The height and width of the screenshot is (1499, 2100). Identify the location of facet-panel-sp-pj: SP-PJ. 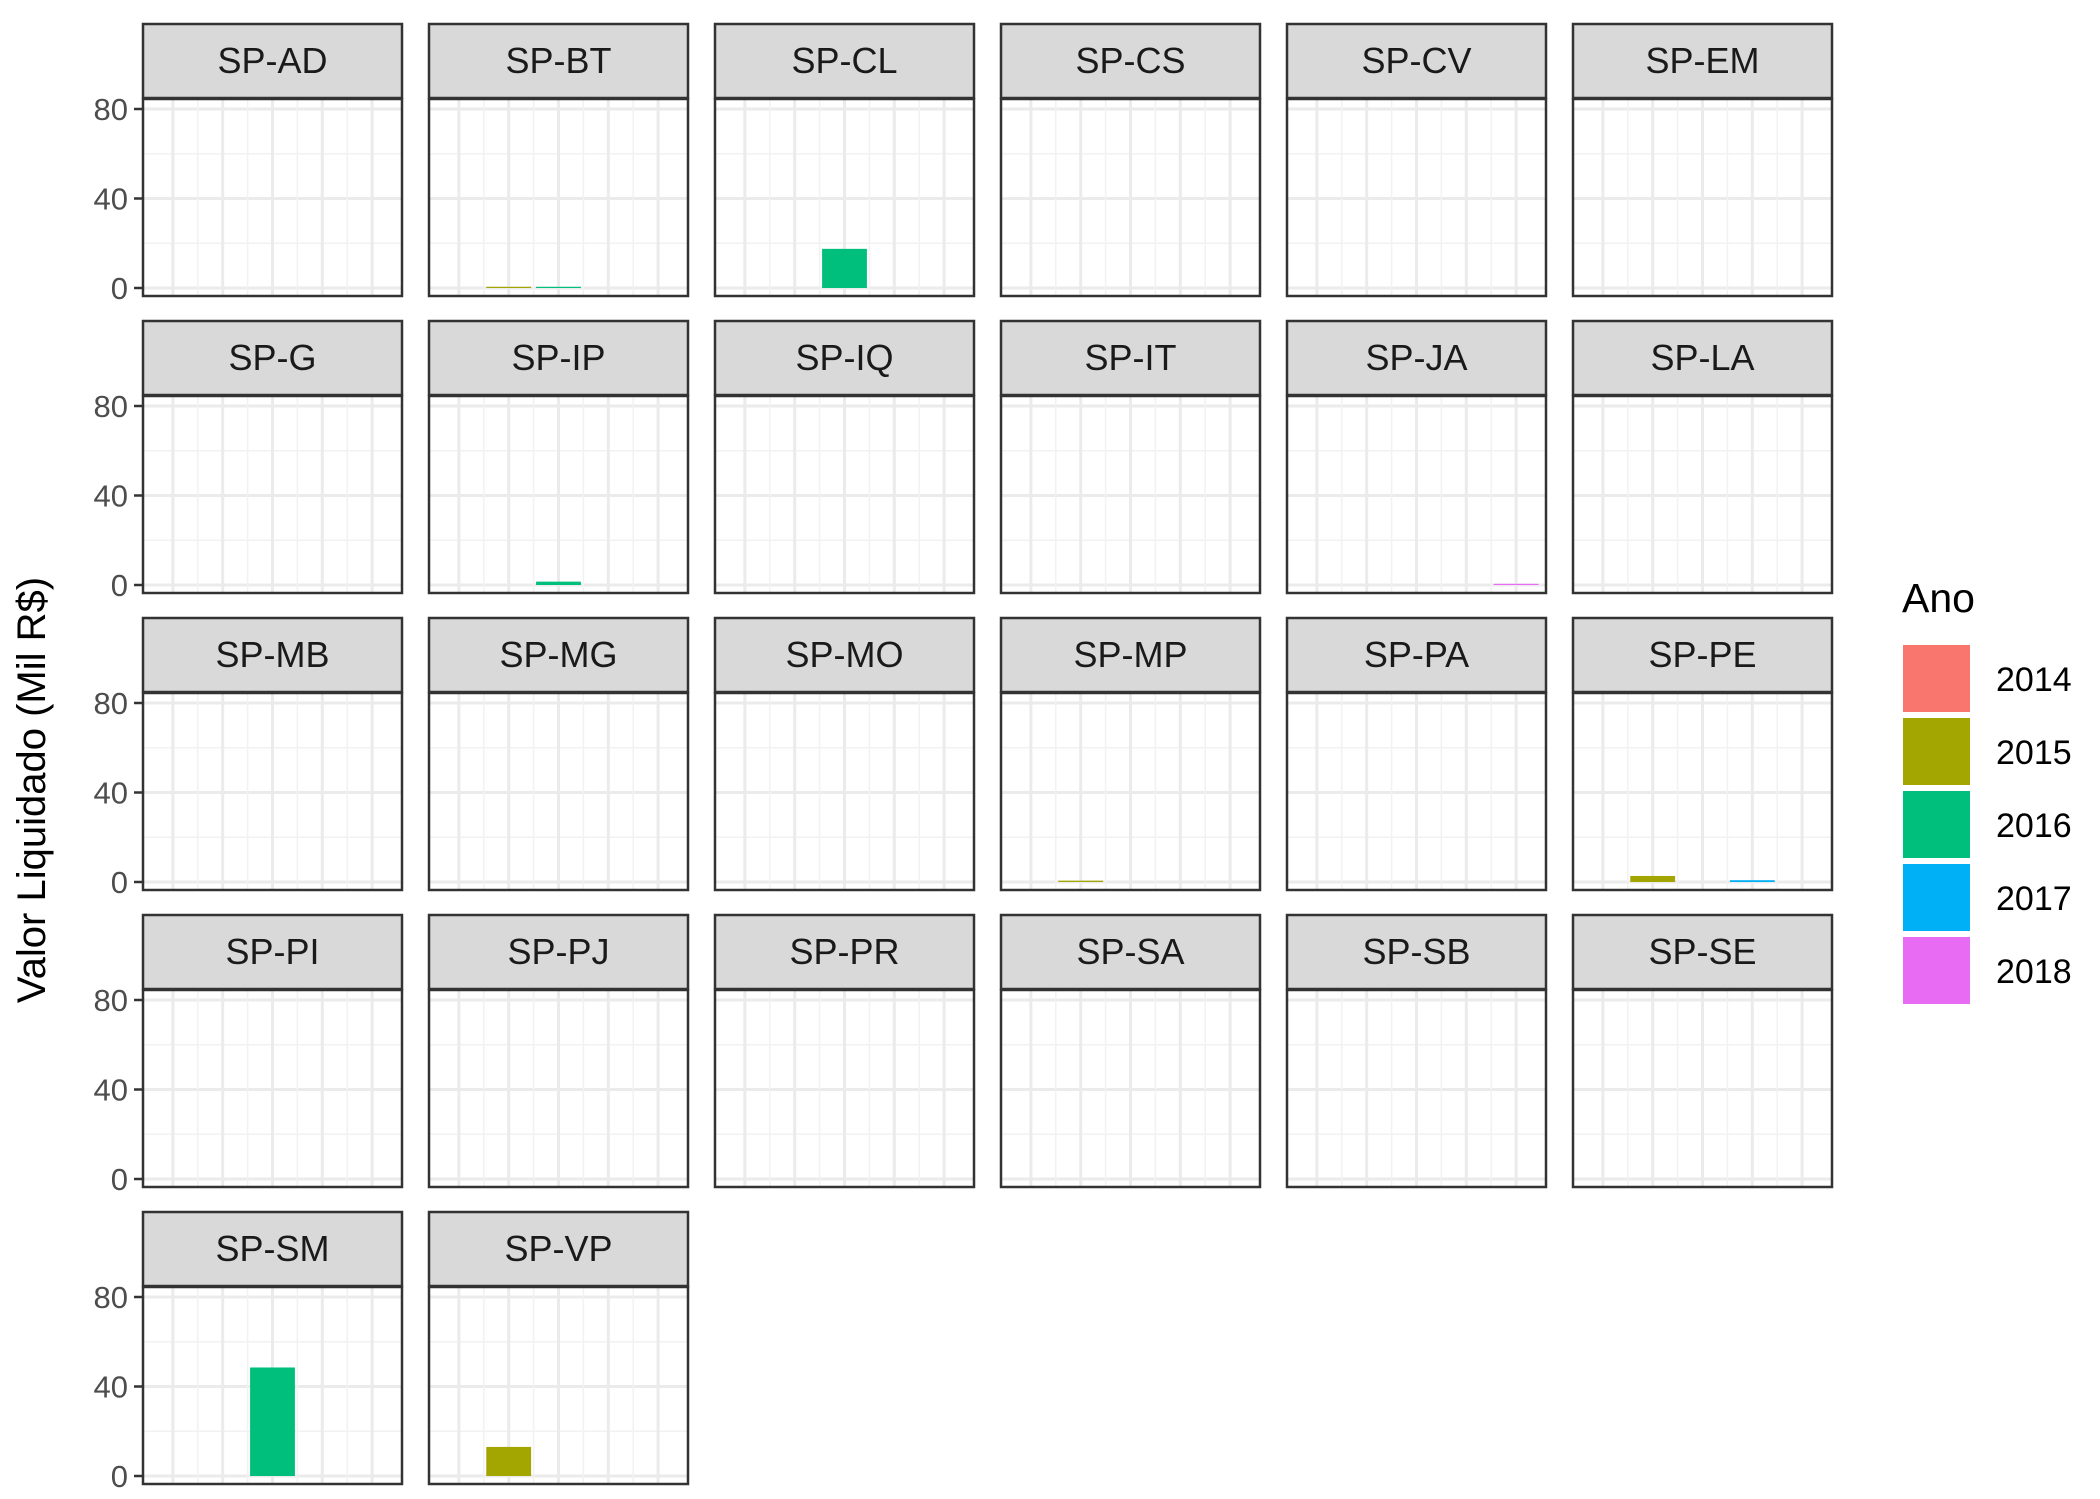
(558, 1051).